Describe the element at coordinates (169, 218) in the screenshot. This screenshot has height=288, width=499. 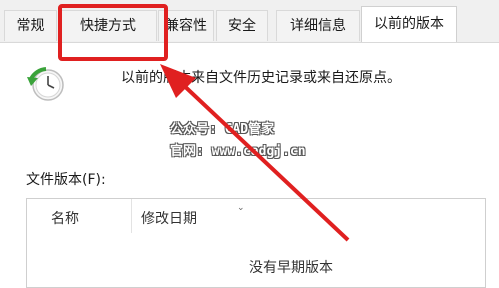
I see `column-header-modified-date: 修改日期` at that location.